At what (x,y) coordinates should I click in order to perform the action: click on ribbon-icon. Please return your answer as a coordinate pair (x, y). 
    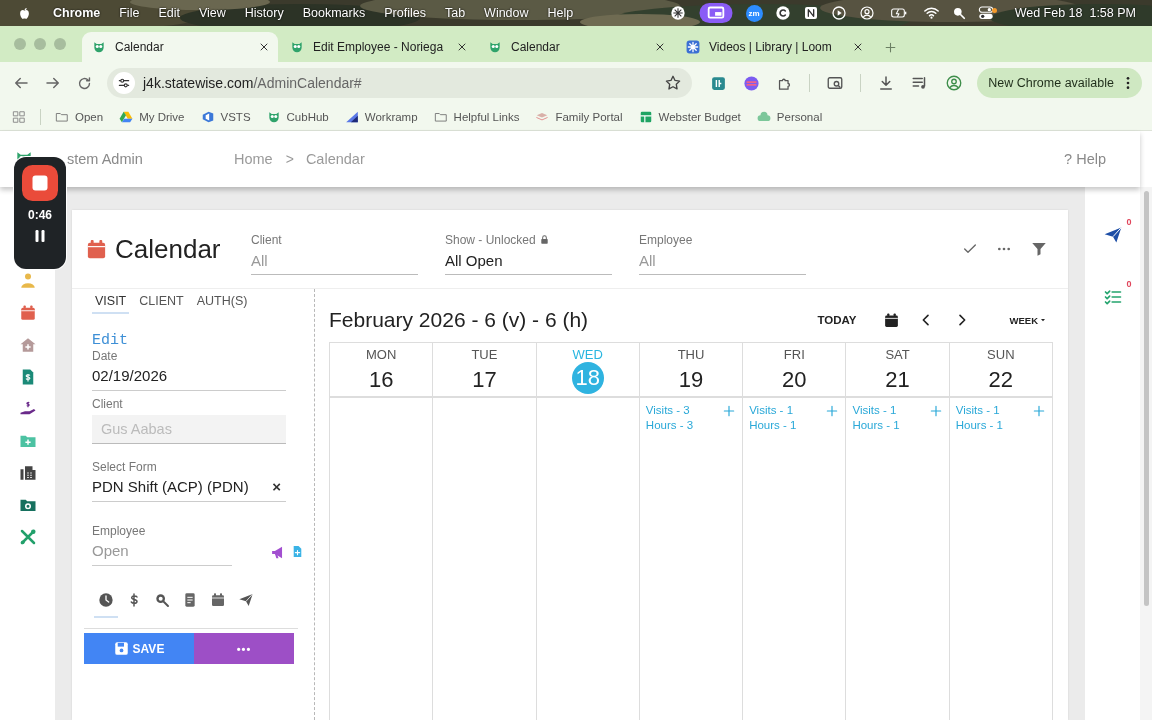
    Looking at the image, I should click on (207, 117).